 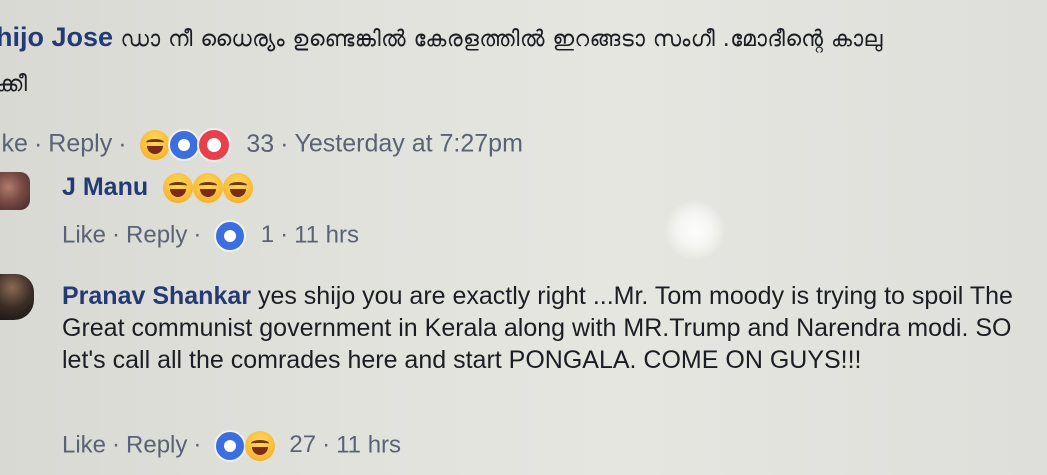 I want to click on comment-j-manu: J Manu Like · Reply · 1 · 11 hrs, so click(x=210, y=211).